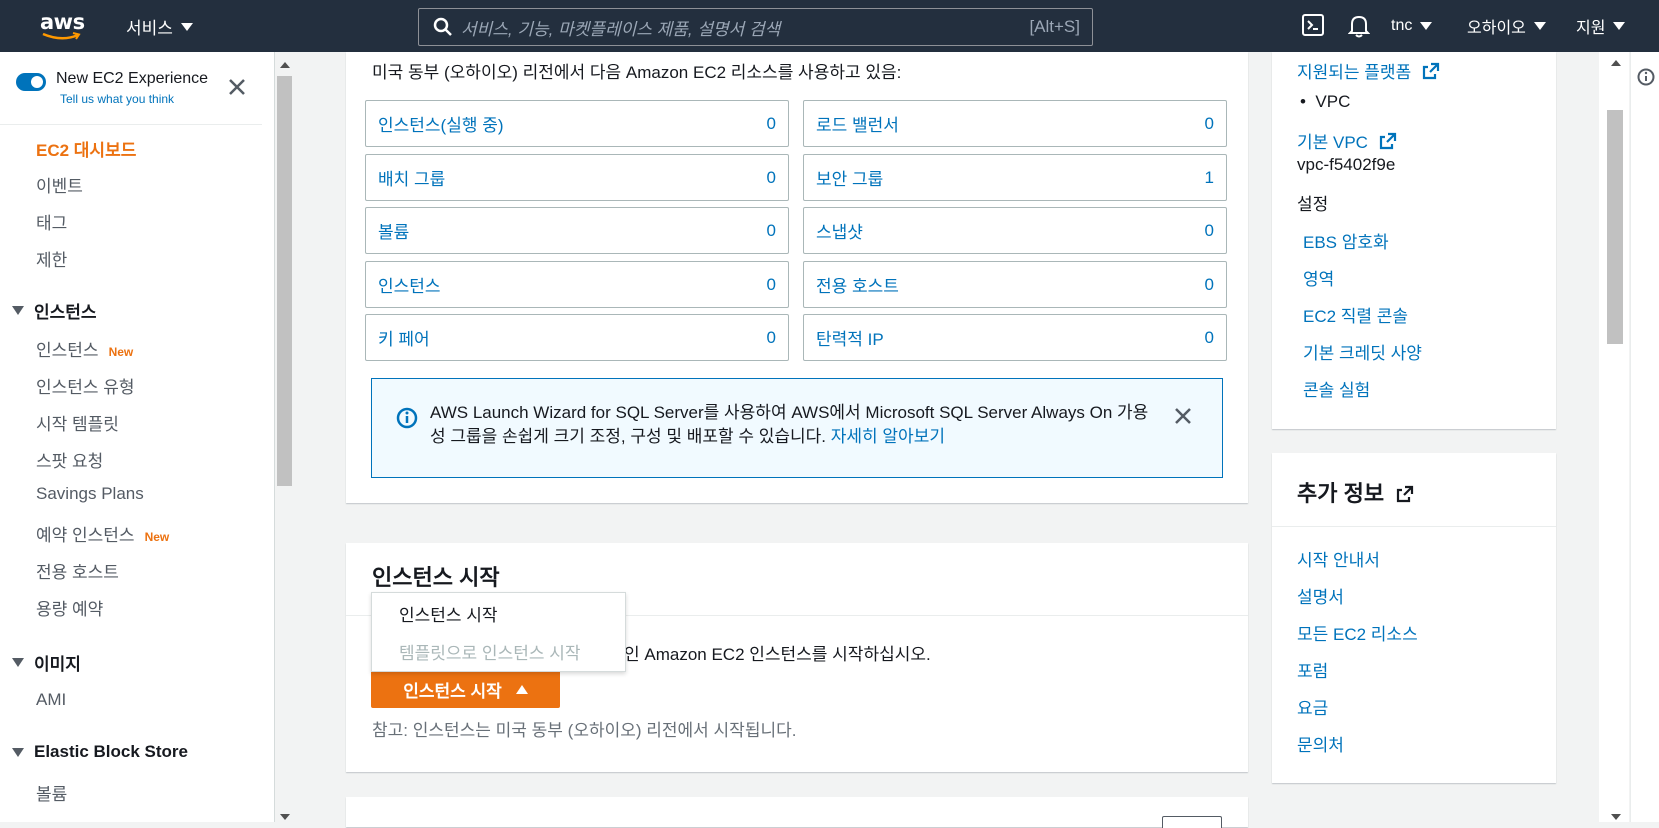 The width and height of the screenshot is (1659, 828). Describe the element at coordinates (448, 613) in the screenshot. I see `menu-item-launch-instance: 인스턴스 시작` at that location.